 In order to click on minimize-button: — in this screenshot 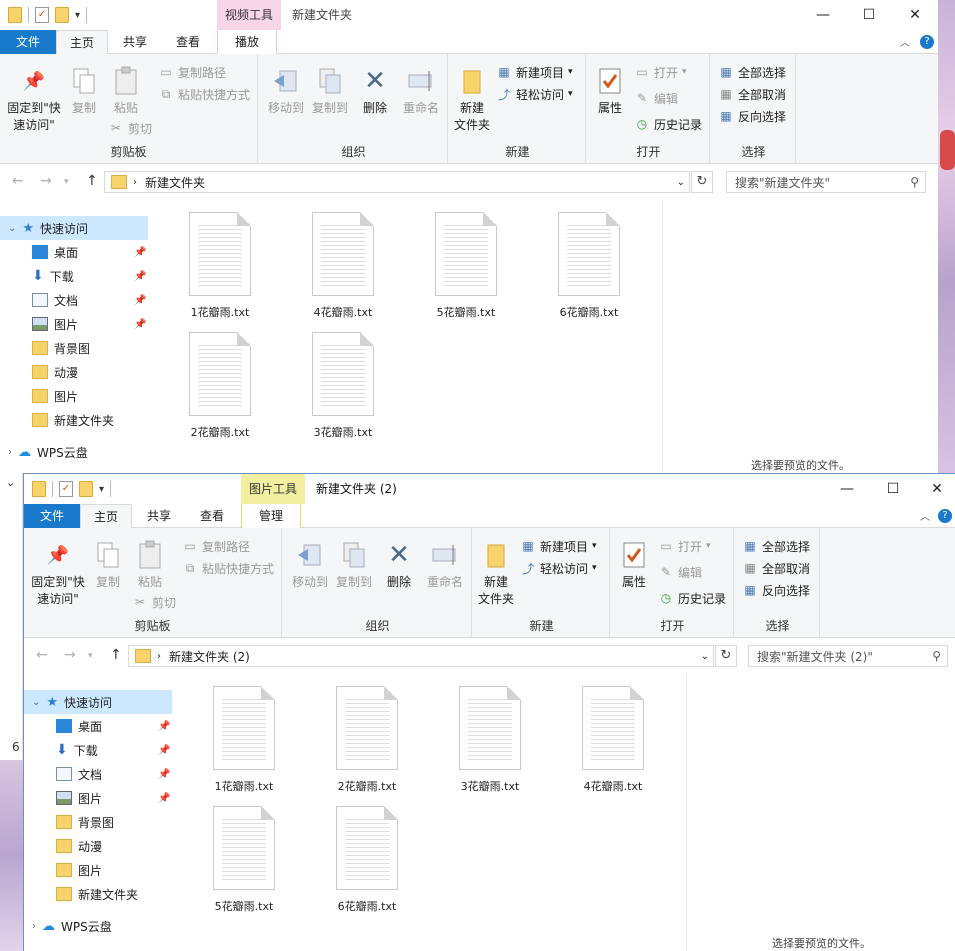, I will do `click(847, 489)`.